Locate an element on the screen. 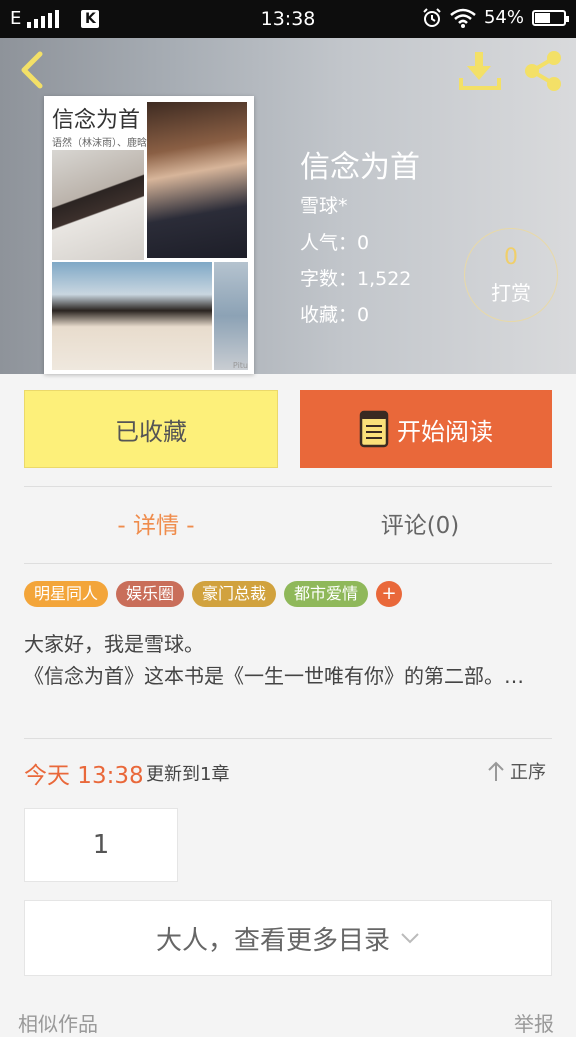 The width and height of the screenshot is (576, 1037). sort-order-toggle: 正序 is located at coordinates (516, 771).